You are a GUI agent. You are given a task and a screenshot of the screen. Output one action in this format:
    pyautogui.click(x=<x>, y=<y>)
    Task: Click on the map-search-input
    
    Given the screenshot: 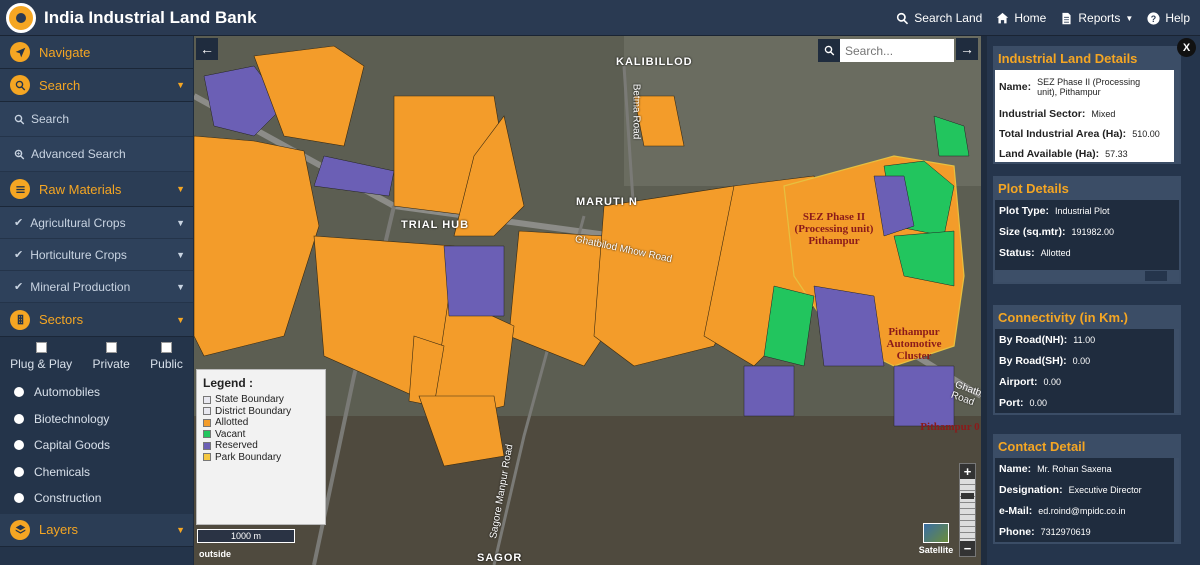 What is the action you would take?
    pyautogui.click(x=897, y=50)
    